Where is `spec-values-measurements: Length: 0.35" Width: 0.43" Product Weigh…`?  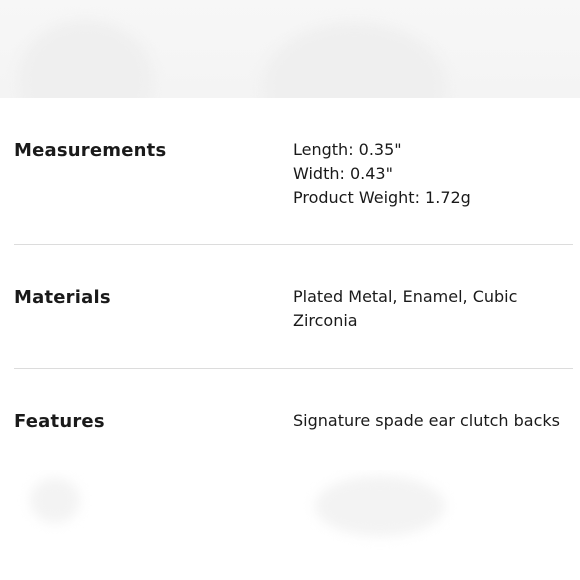
spec-values-measurements: Length: 0.35" Width: 0.43" Product Weigh… is located at coordinates (435, 174).